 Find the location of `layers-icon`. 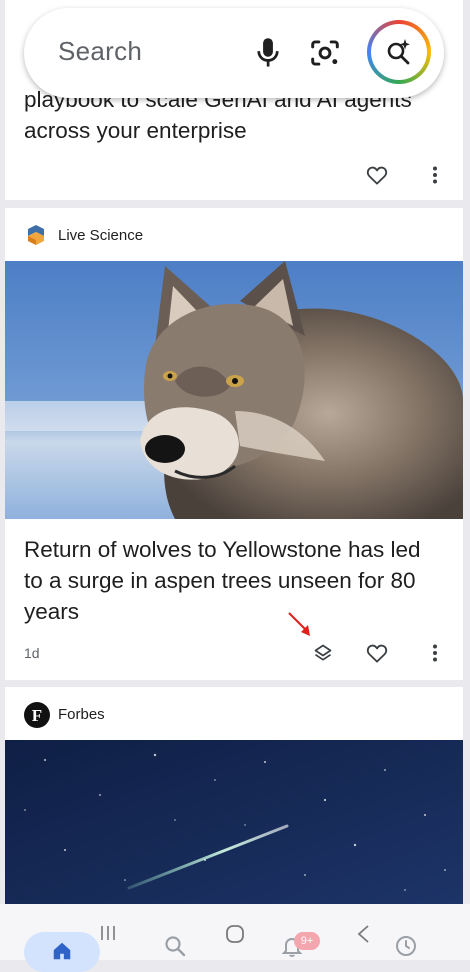

layers-icon is located at coordinates (323, 652).